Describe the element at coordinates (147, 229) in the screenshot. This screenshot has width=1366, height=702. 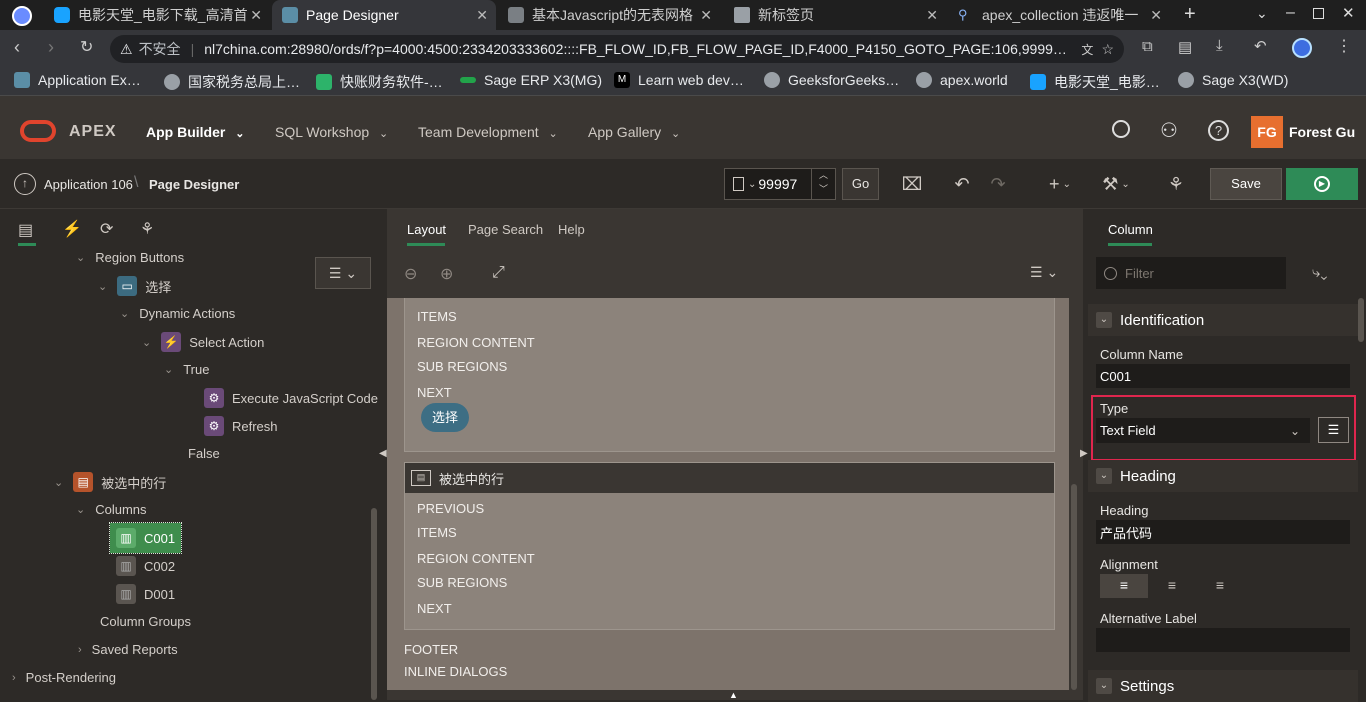
I see `shared-components-tab-icon: ⚘` at that location.